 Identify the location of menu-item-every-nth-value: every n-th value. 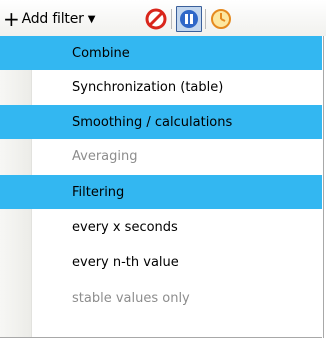
(161, 262).